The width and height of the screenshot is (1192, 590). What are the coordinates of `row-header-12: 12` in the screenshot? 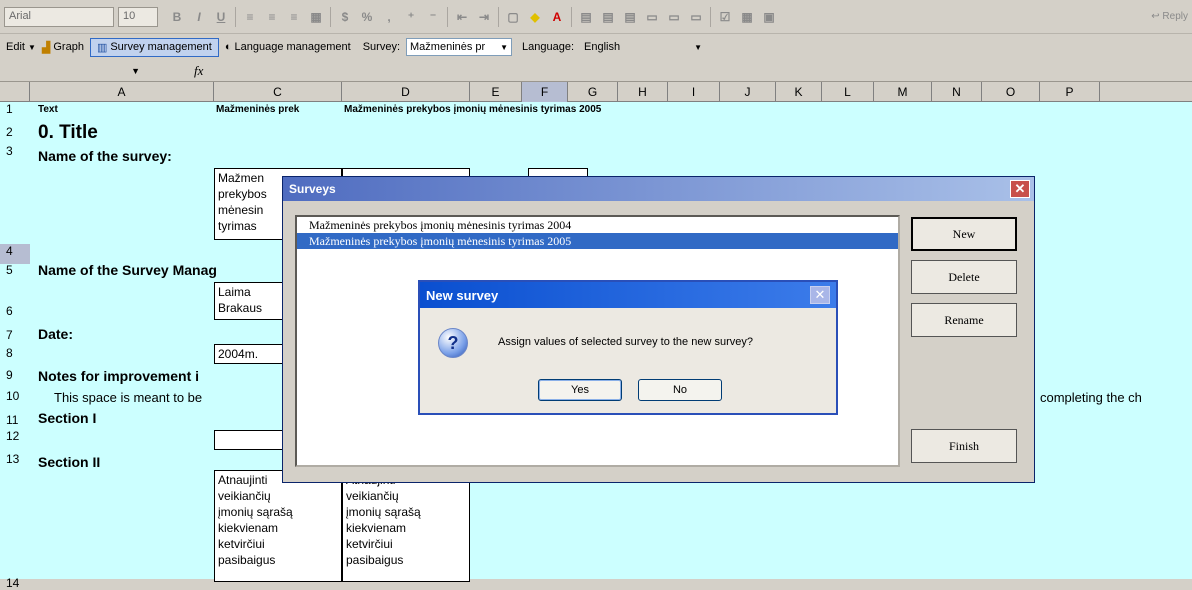 It's located at (15, 436).